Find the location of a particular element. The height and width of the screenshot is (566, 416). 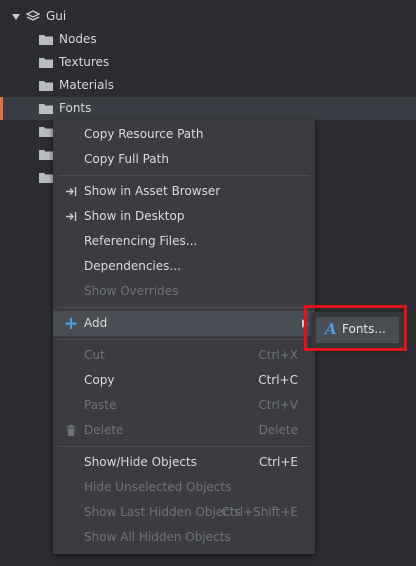

tree-item-label: Materials is located at coordinates (87, 85).